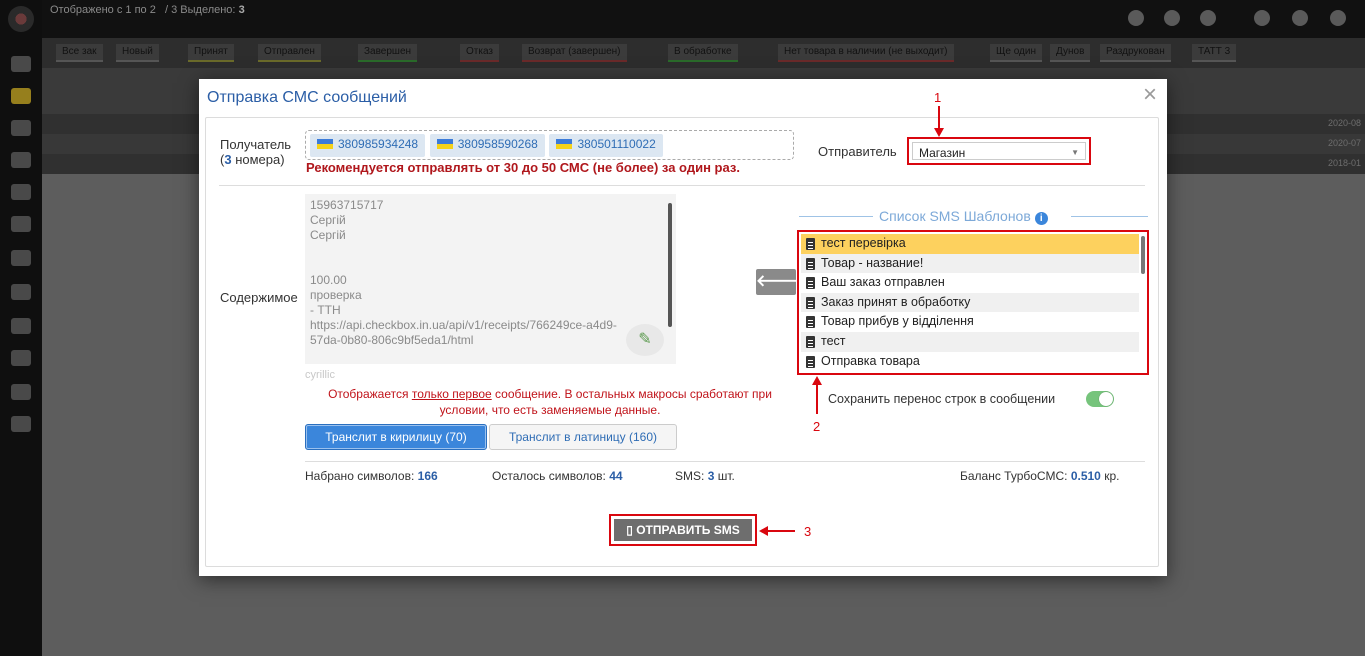 The image size is (1365, 656). What do you see at coordinates (137, 53) in the screenshot?
I see `status-tab: Новый` at bounding box center [137, 53].